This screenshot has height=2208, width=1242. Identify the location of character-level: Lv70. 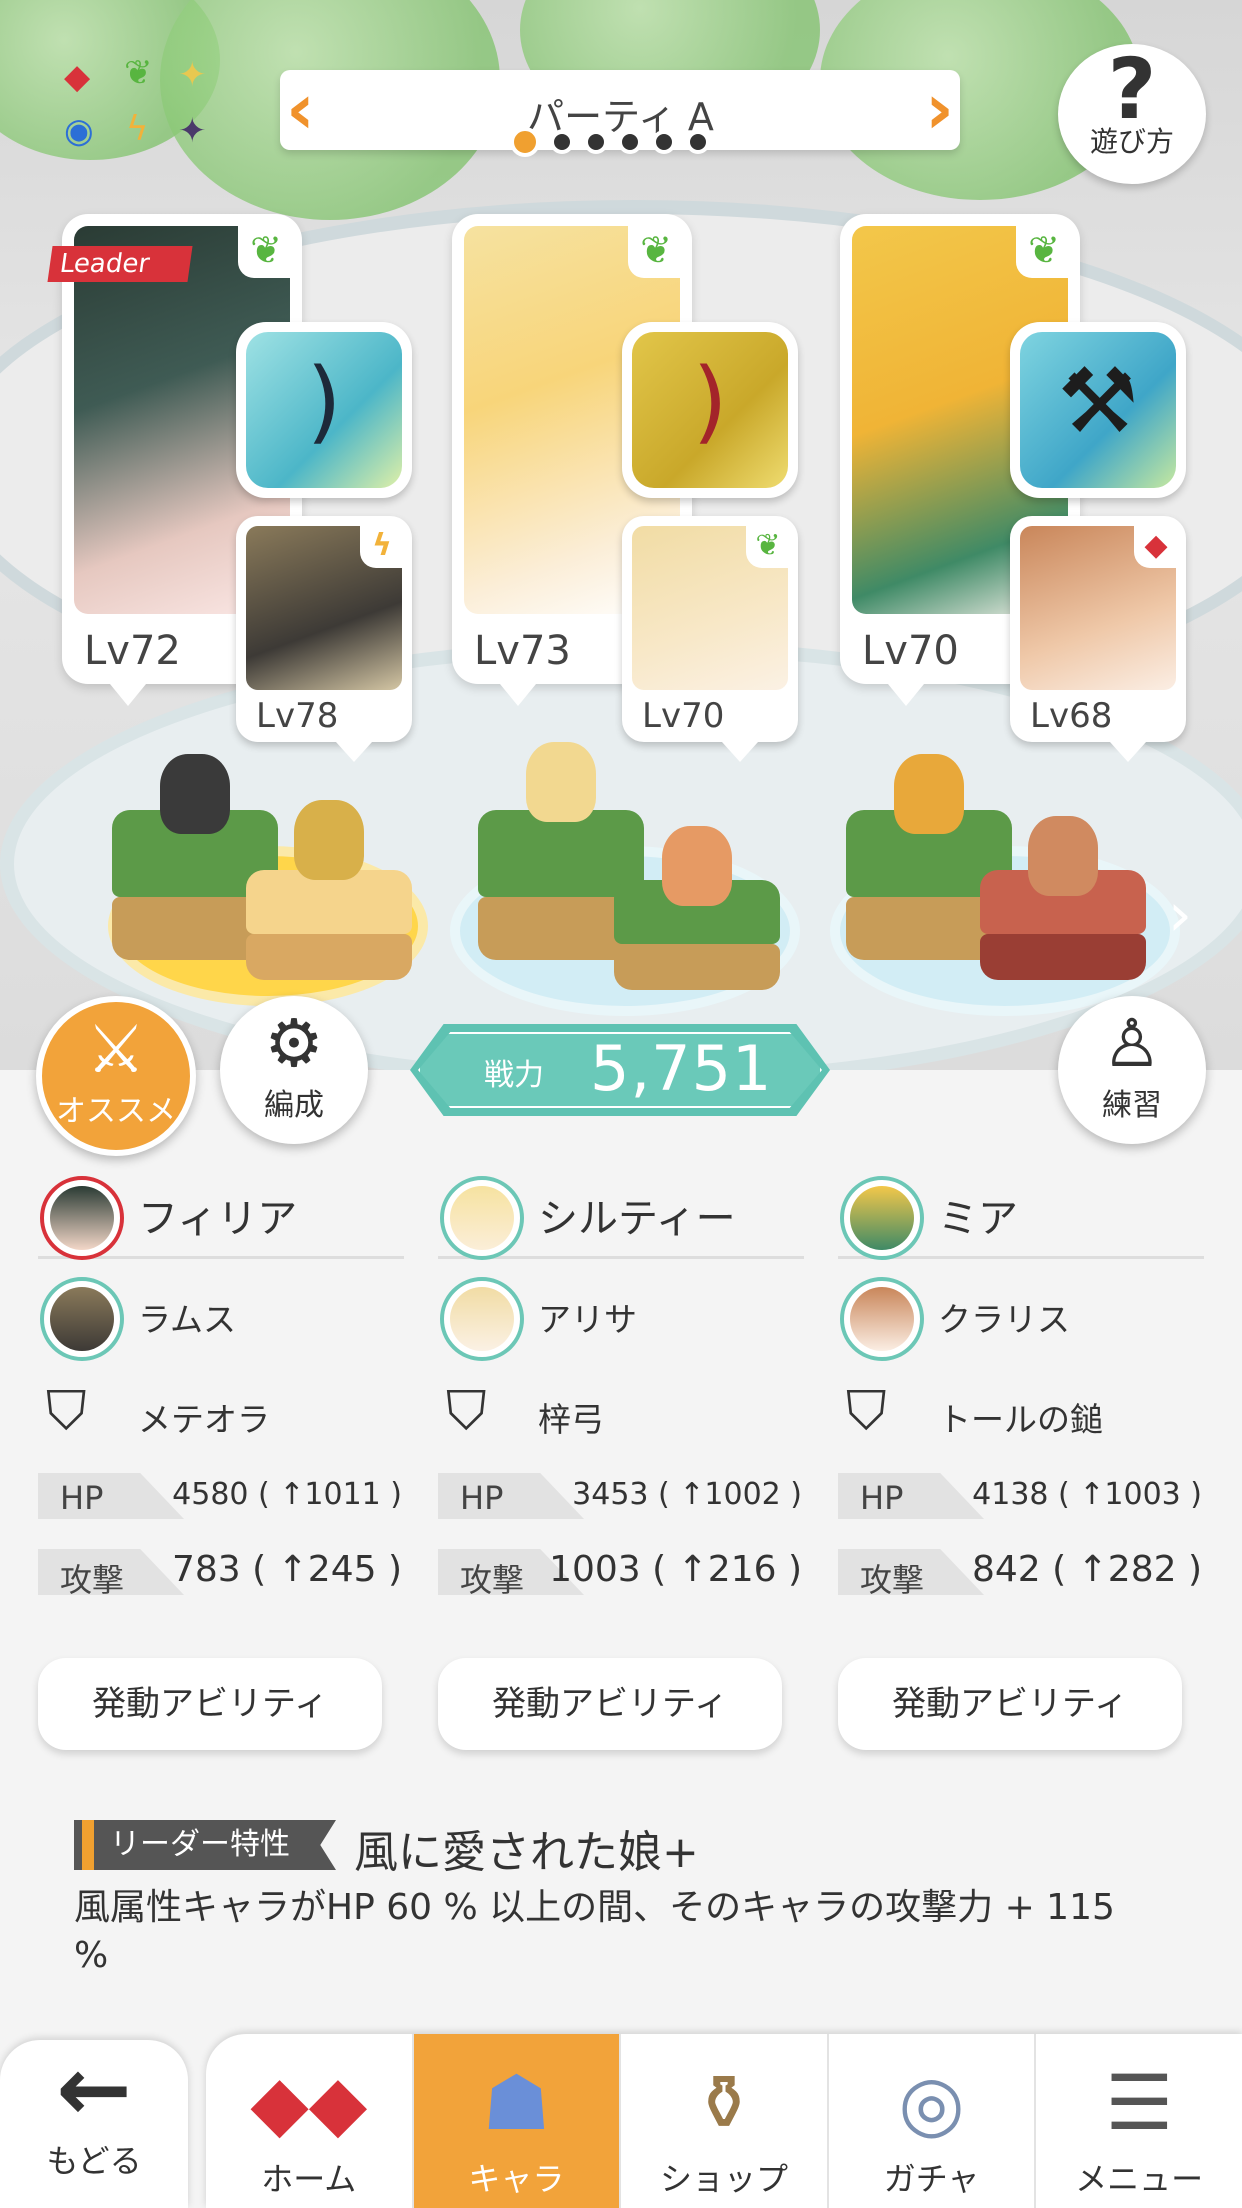
(910, 651).